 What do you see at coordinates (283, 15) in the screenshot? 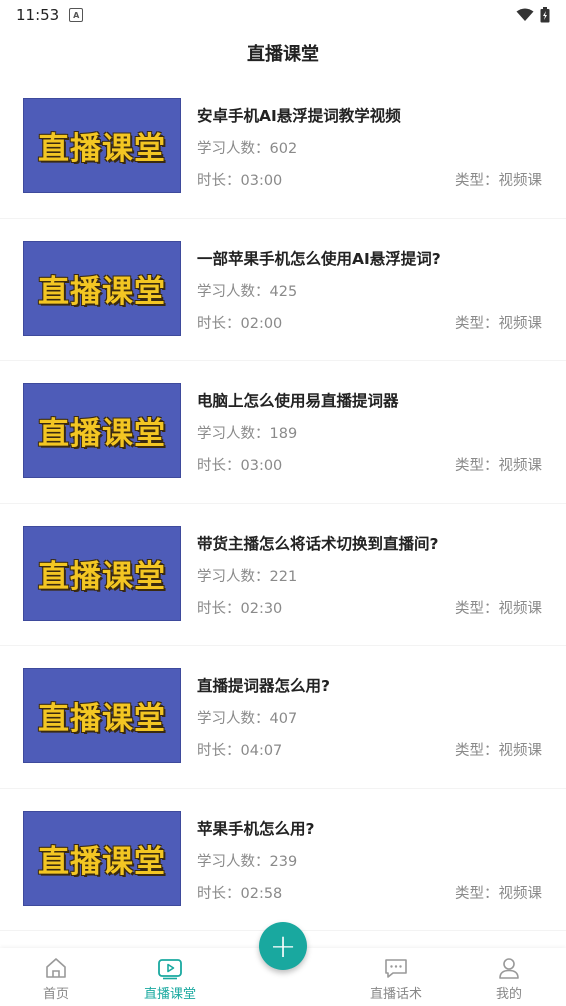
I see `status-bar: 11:53 A` at bounding box center [283, 15].